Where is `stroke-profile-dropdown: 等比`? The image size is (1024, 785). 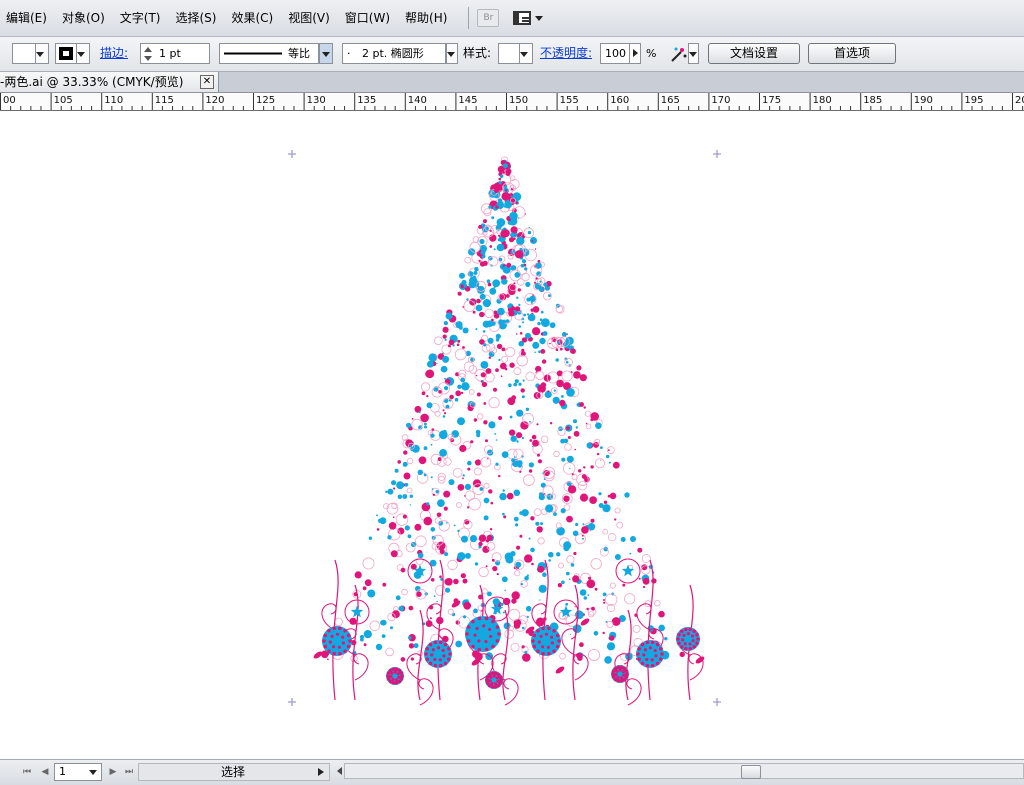 stroke-profile-dropdown: 等比 is located at coordinates (269, 53).